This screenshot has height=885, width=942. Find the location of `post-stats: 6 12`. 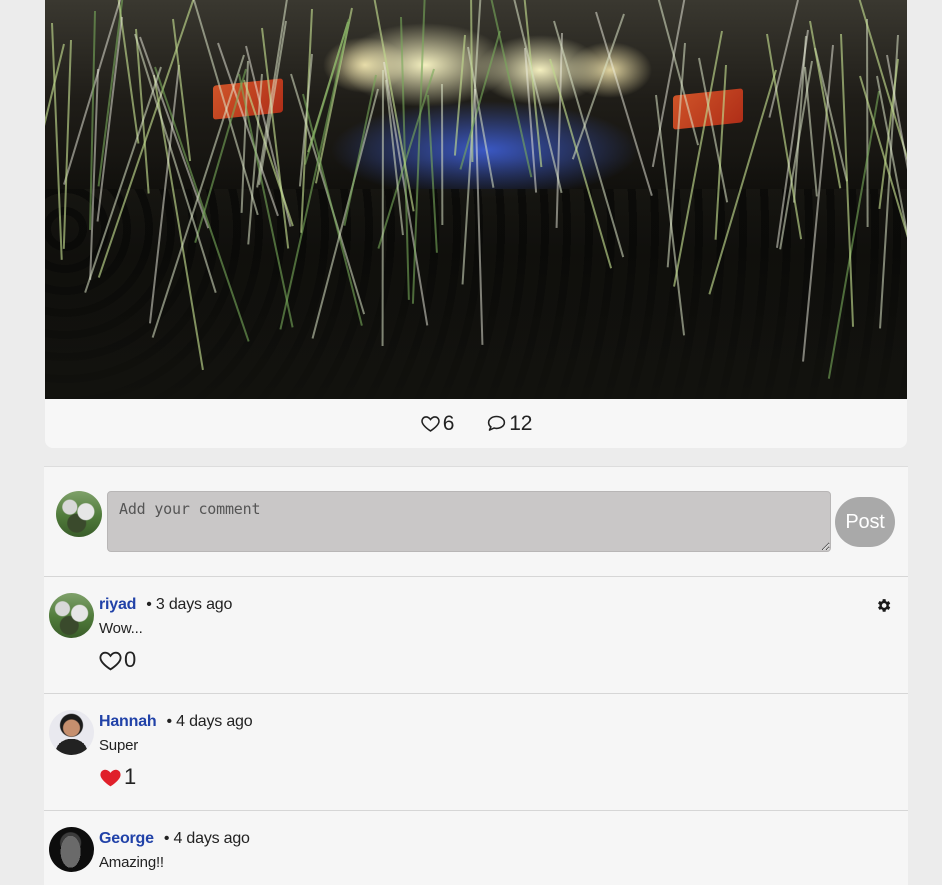

post-stats: 6 12 is located at coordinates (476, 423).